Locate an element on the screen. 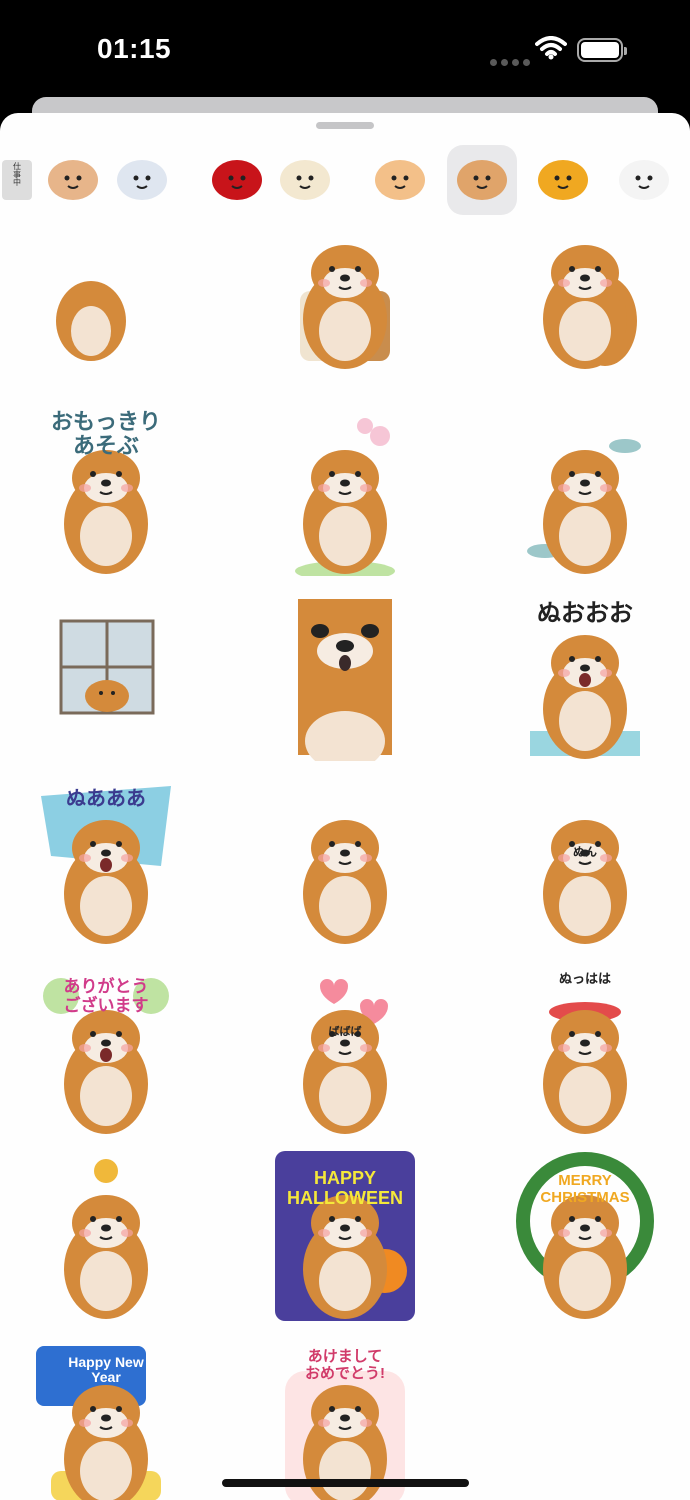 Image resolution: width=690 pixels, height=1500 pixels. shiba-dog-icon is located at coordinates (400, 180).